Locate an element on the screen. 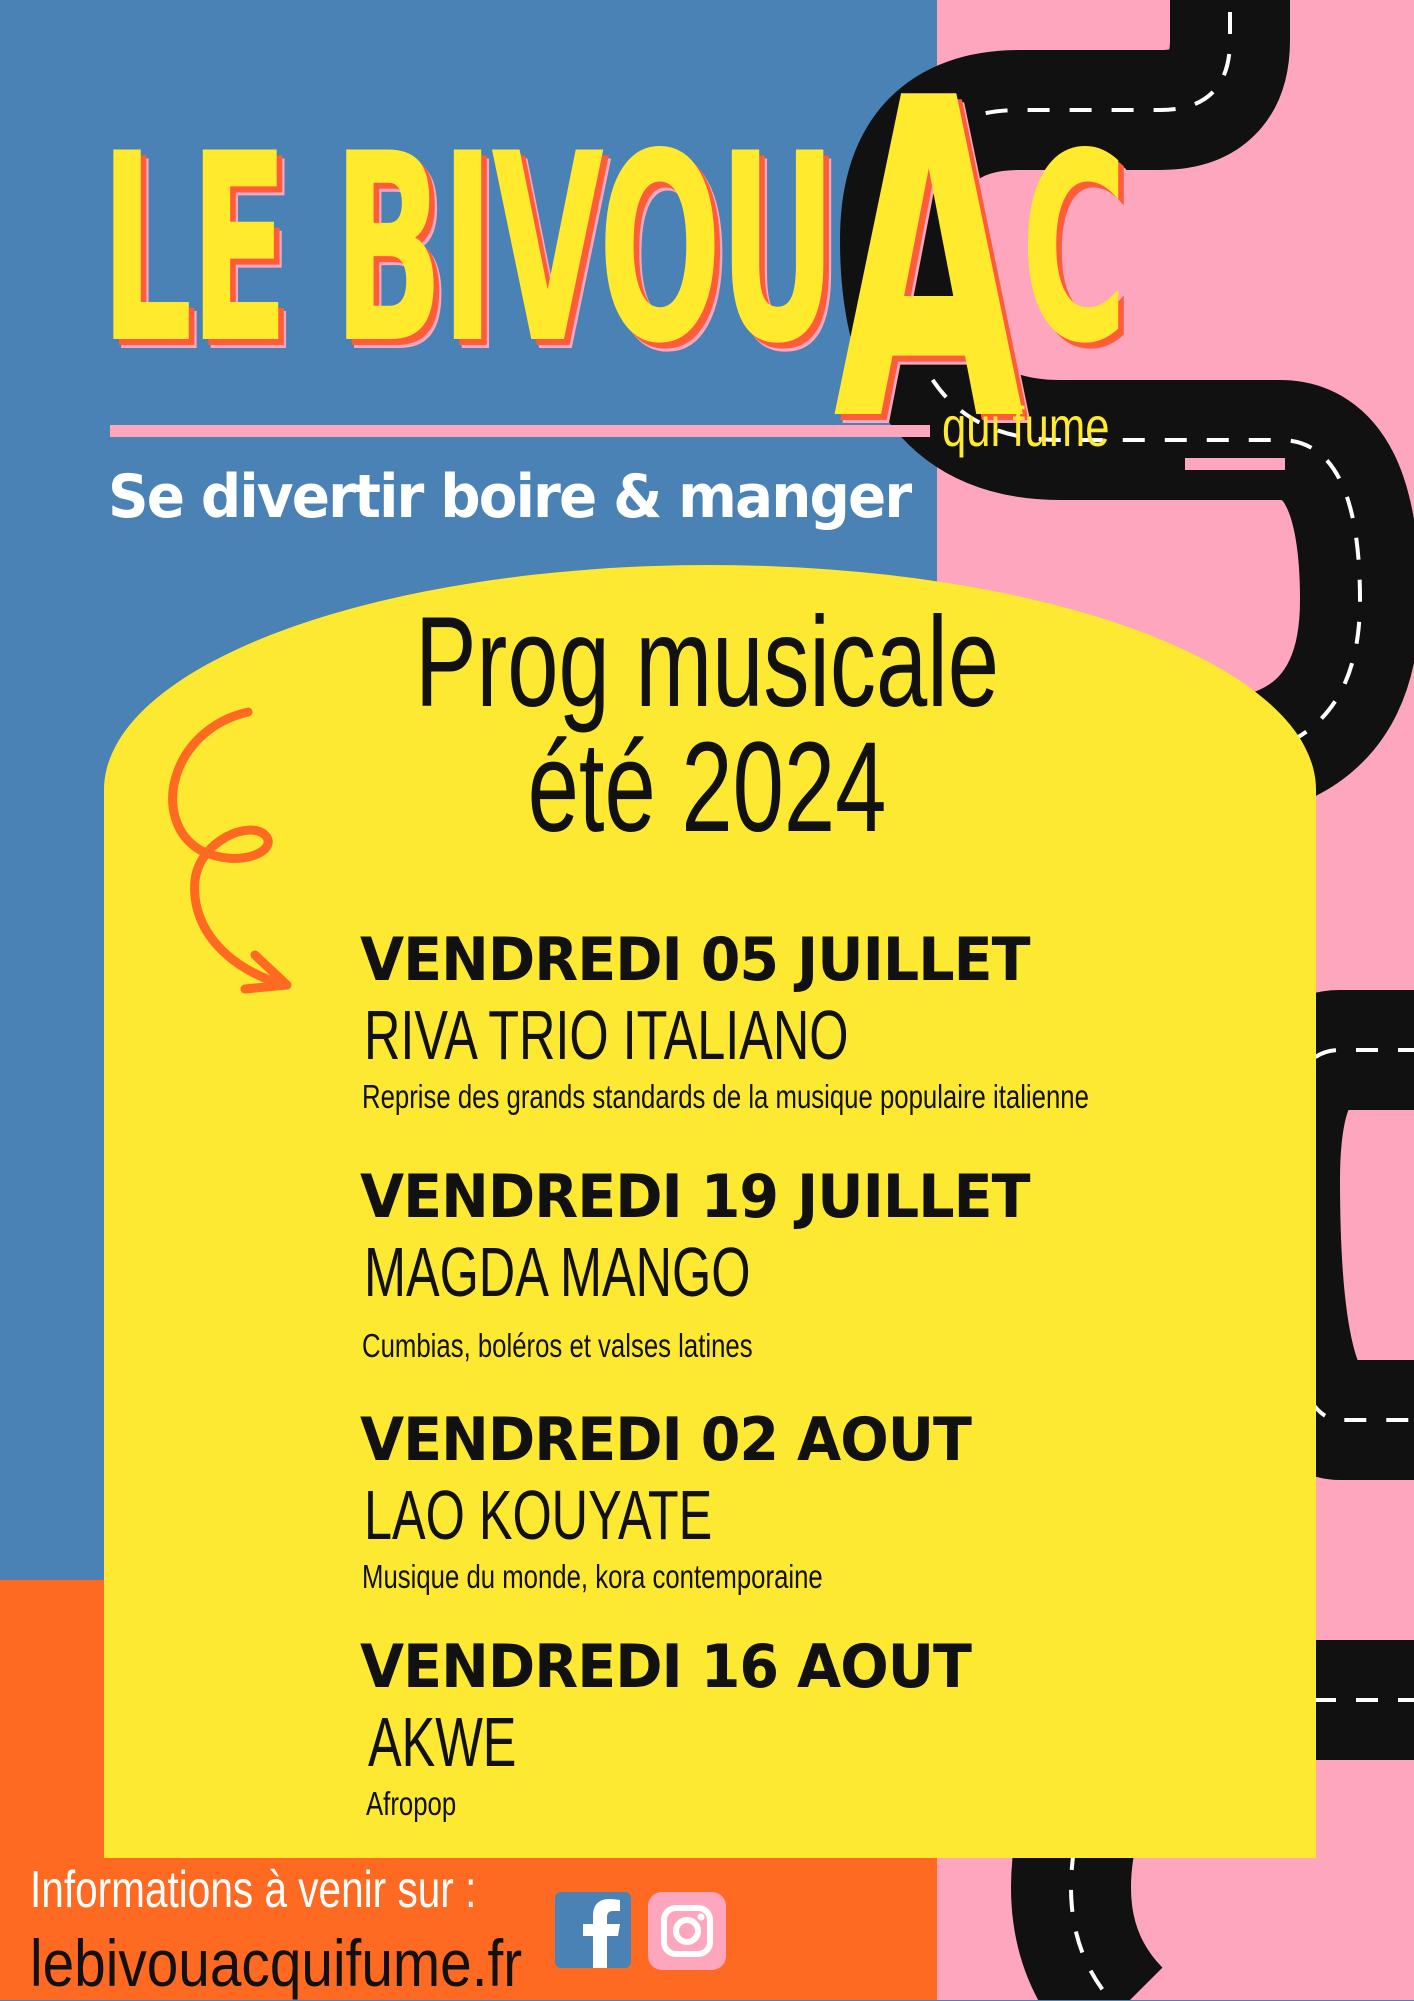 The height and width of the screenshot is (2001, 1414). event-description: Afropop is located at coordinates (411, 1803).